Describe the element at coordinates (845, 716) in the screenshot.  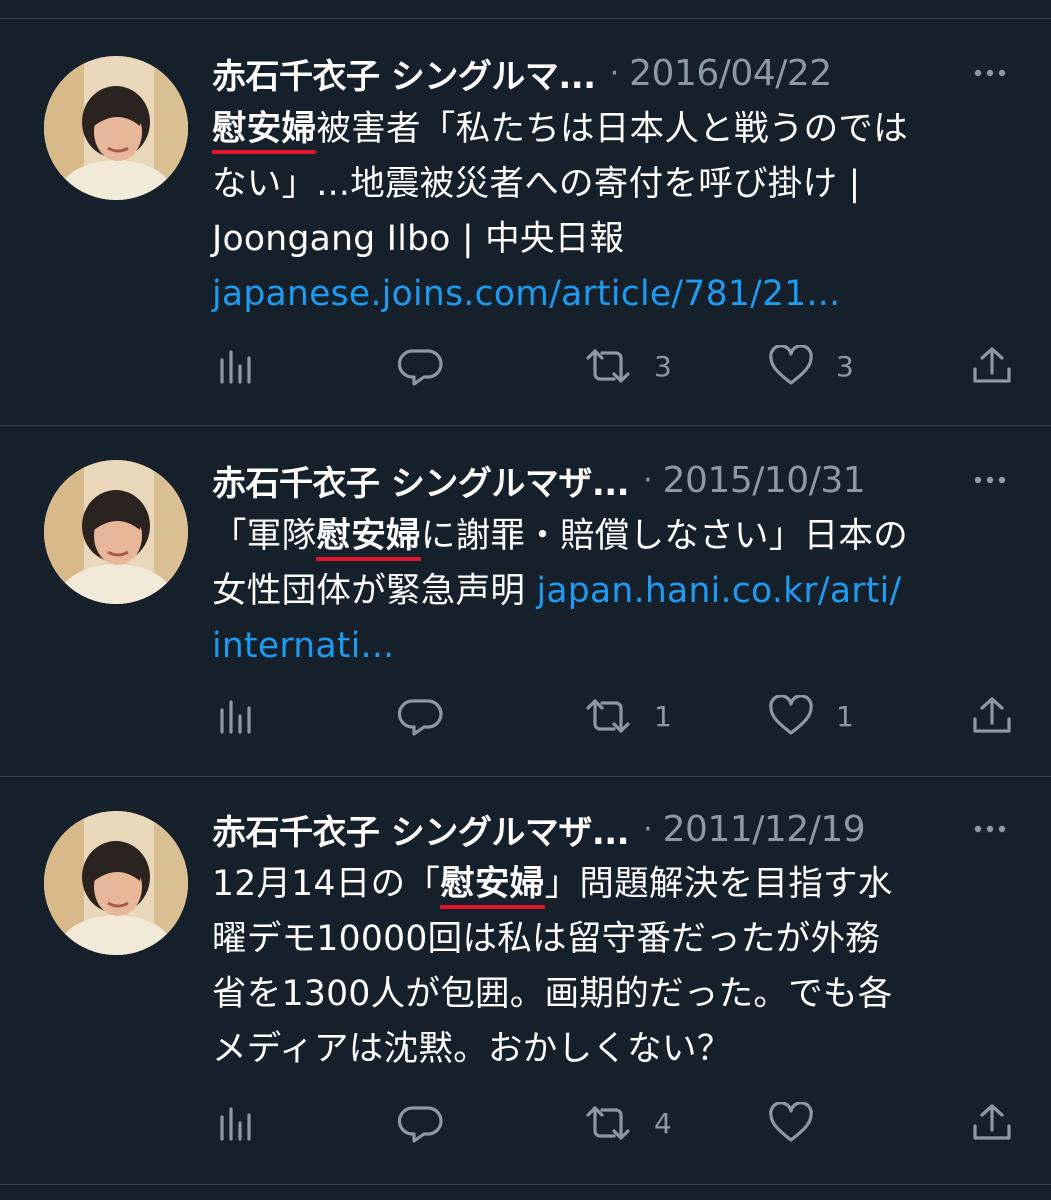
I see `like-count: 1` at that location.